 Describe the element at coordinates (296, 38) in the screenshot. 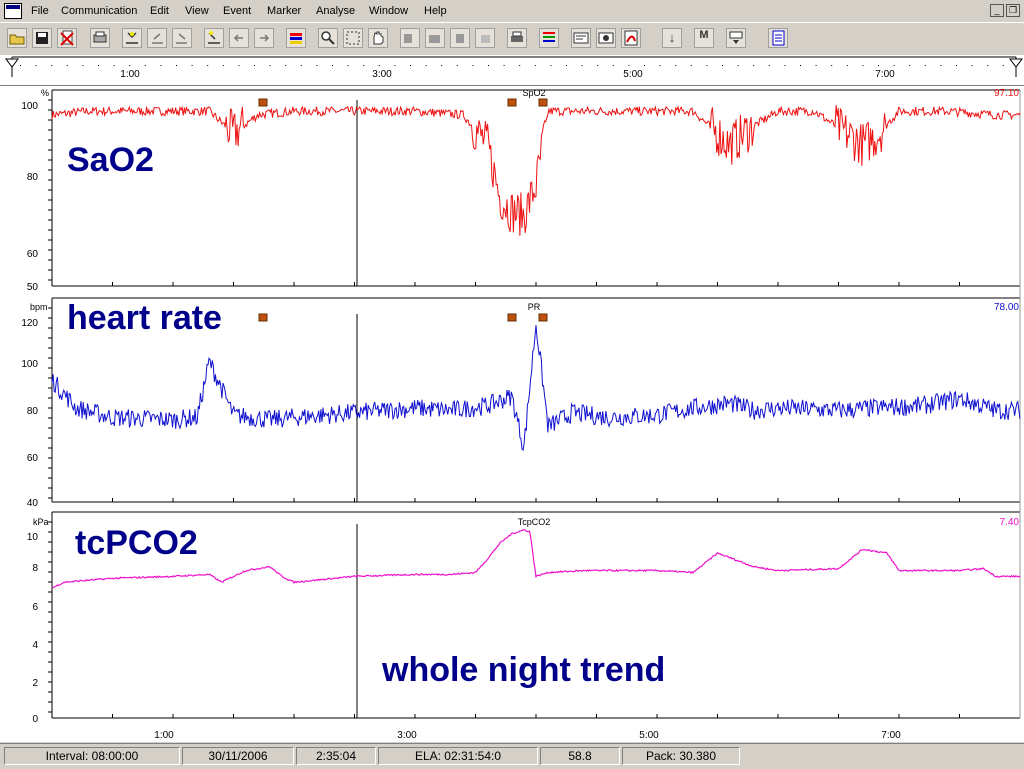

I see `event-list-icon` at that location.